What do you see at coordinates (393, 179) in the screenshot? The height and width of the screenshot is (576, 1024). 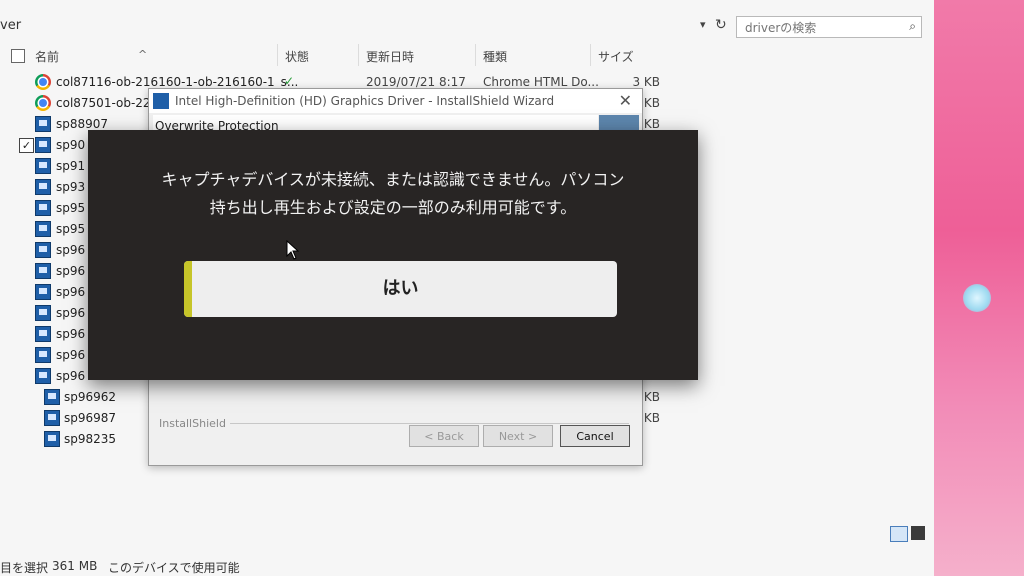 I see `error-message-line: キャプチャデバイスが未接続、または認識できません。パソコン` at bounding box center [393, 179].